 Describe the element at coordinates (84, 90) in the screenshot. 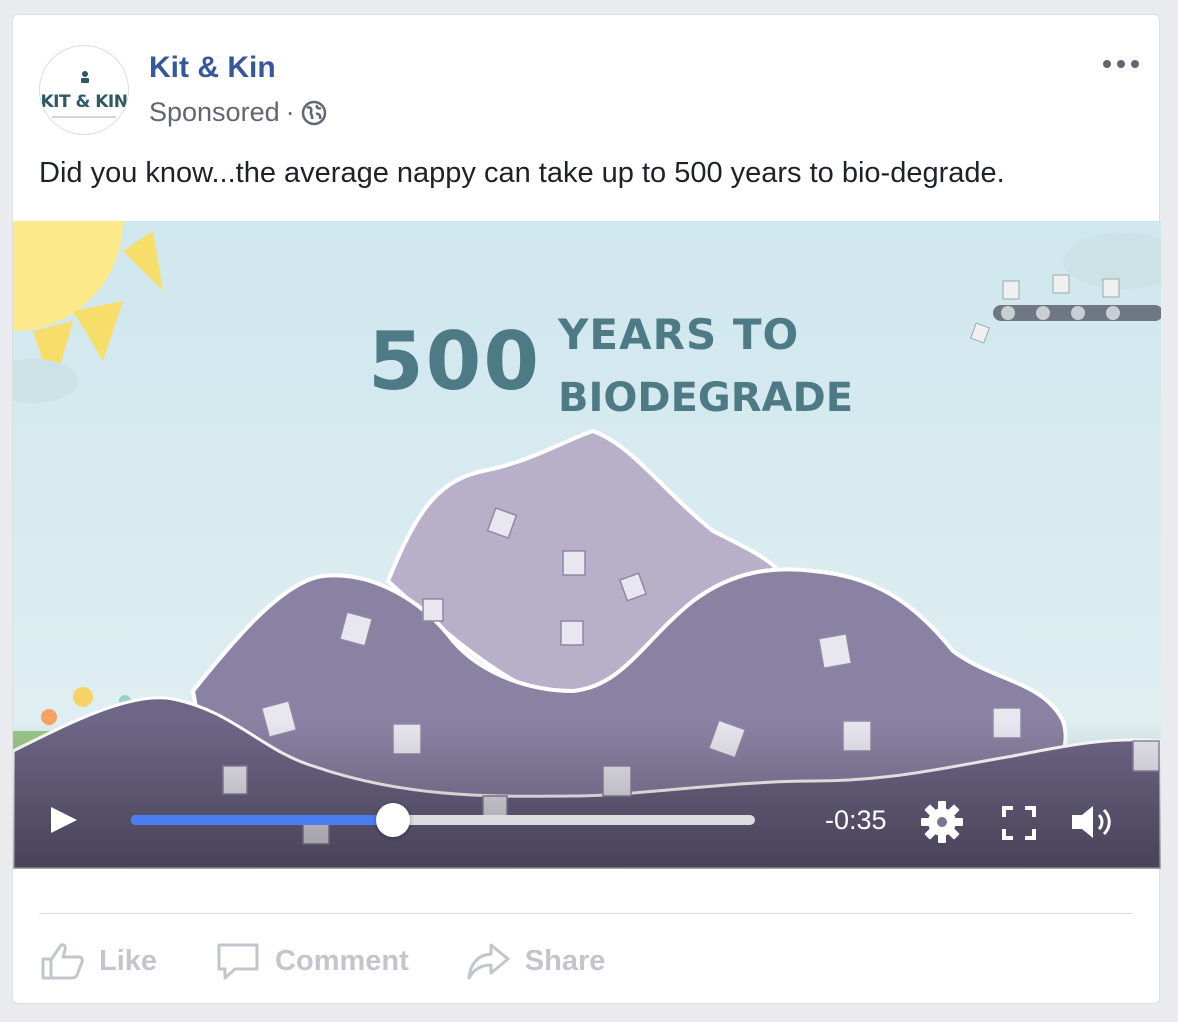

I see `page-avatar: KIT & KIN` at that location.